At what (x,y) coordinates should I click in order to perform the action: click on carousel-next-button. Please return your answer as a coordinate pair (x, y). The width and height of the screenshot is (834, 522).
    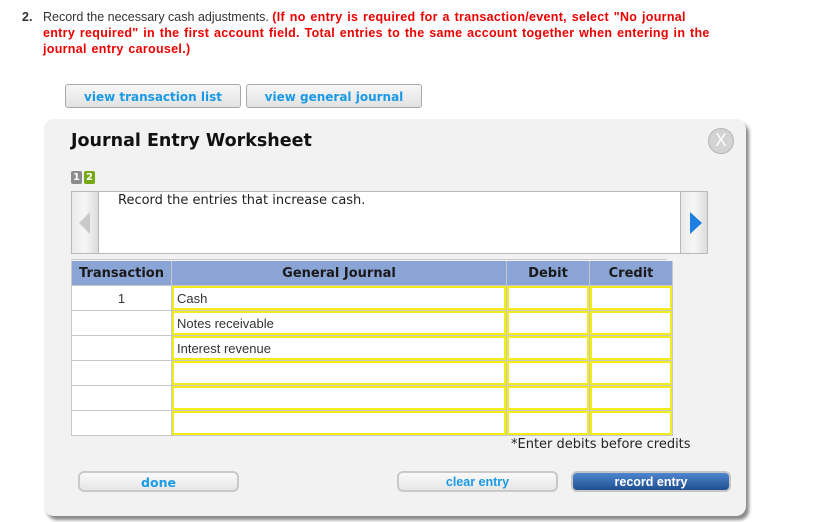
    Looking at the image, I should click on (694, 222).